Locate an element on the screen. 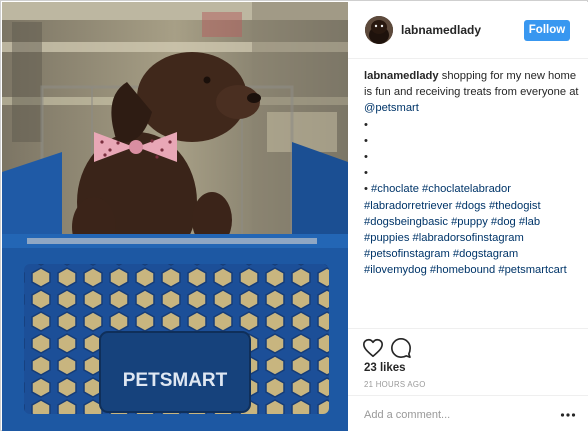 The image size is (588, 432). heart-icon is located at coordinates (373, 348).